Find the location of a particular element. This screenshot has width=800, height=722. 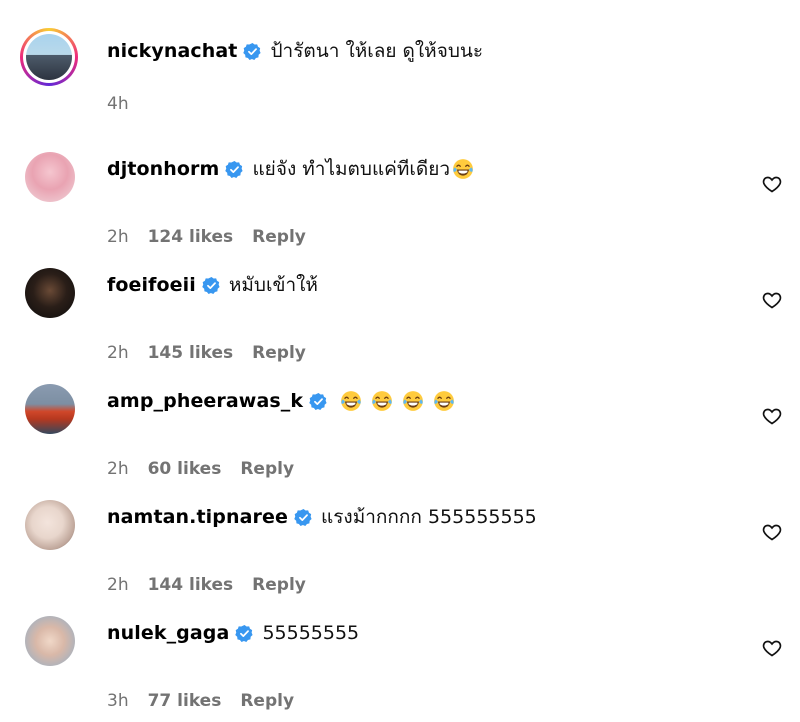

username: amp_pheerawas_k is located at coordinates (205, 401).